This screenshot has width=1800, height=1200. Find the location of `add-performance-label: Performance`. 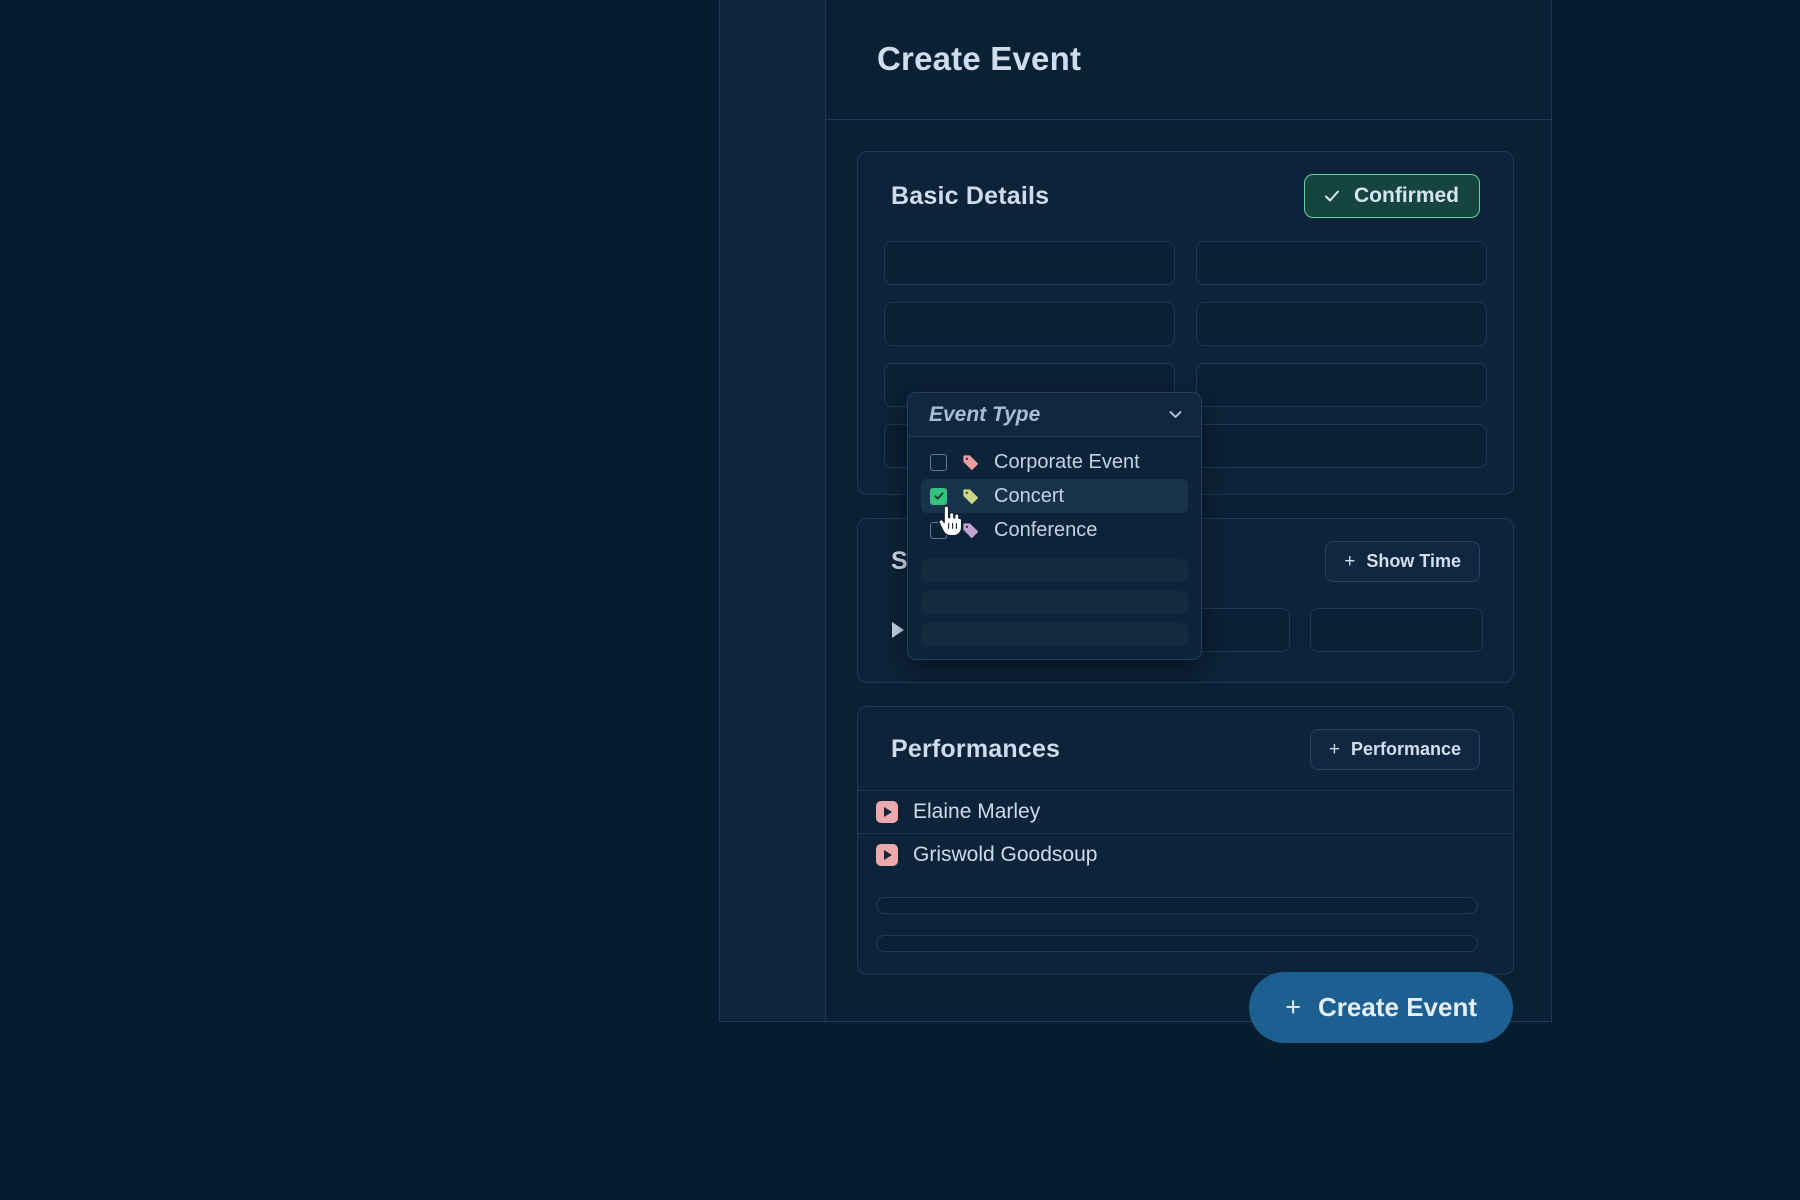

add-performance-label: Performance is located at coordinates (1405, 749).